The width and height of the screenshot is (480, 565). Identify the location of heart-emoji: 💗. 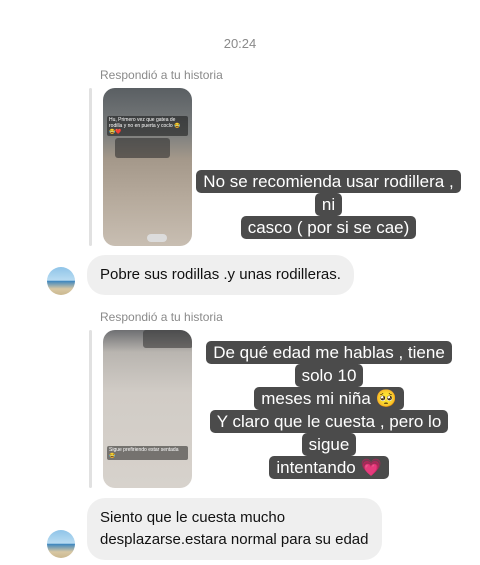
(371, 467).